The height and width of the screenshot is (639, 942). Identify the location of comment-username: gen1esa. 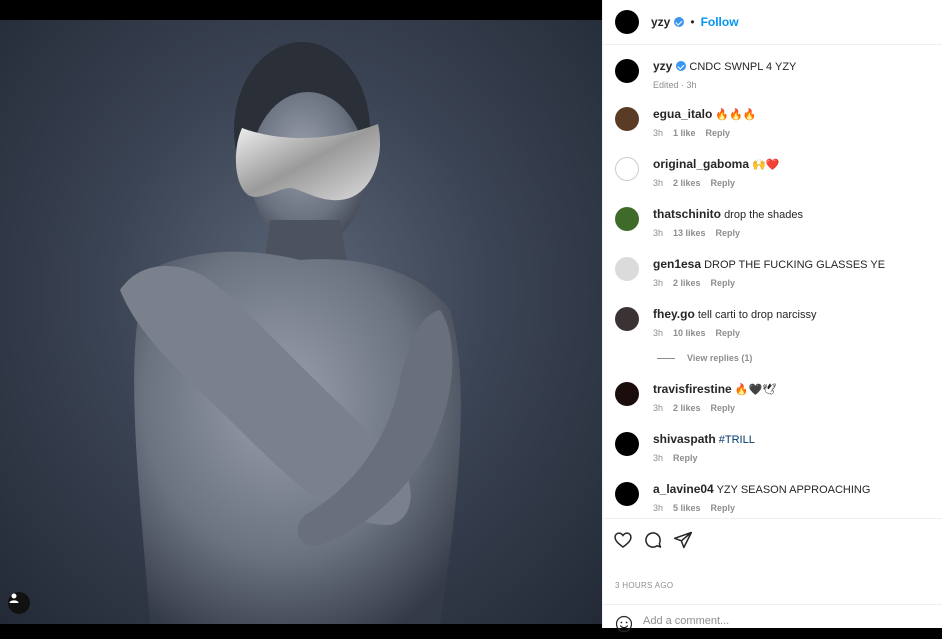
(677, 264).